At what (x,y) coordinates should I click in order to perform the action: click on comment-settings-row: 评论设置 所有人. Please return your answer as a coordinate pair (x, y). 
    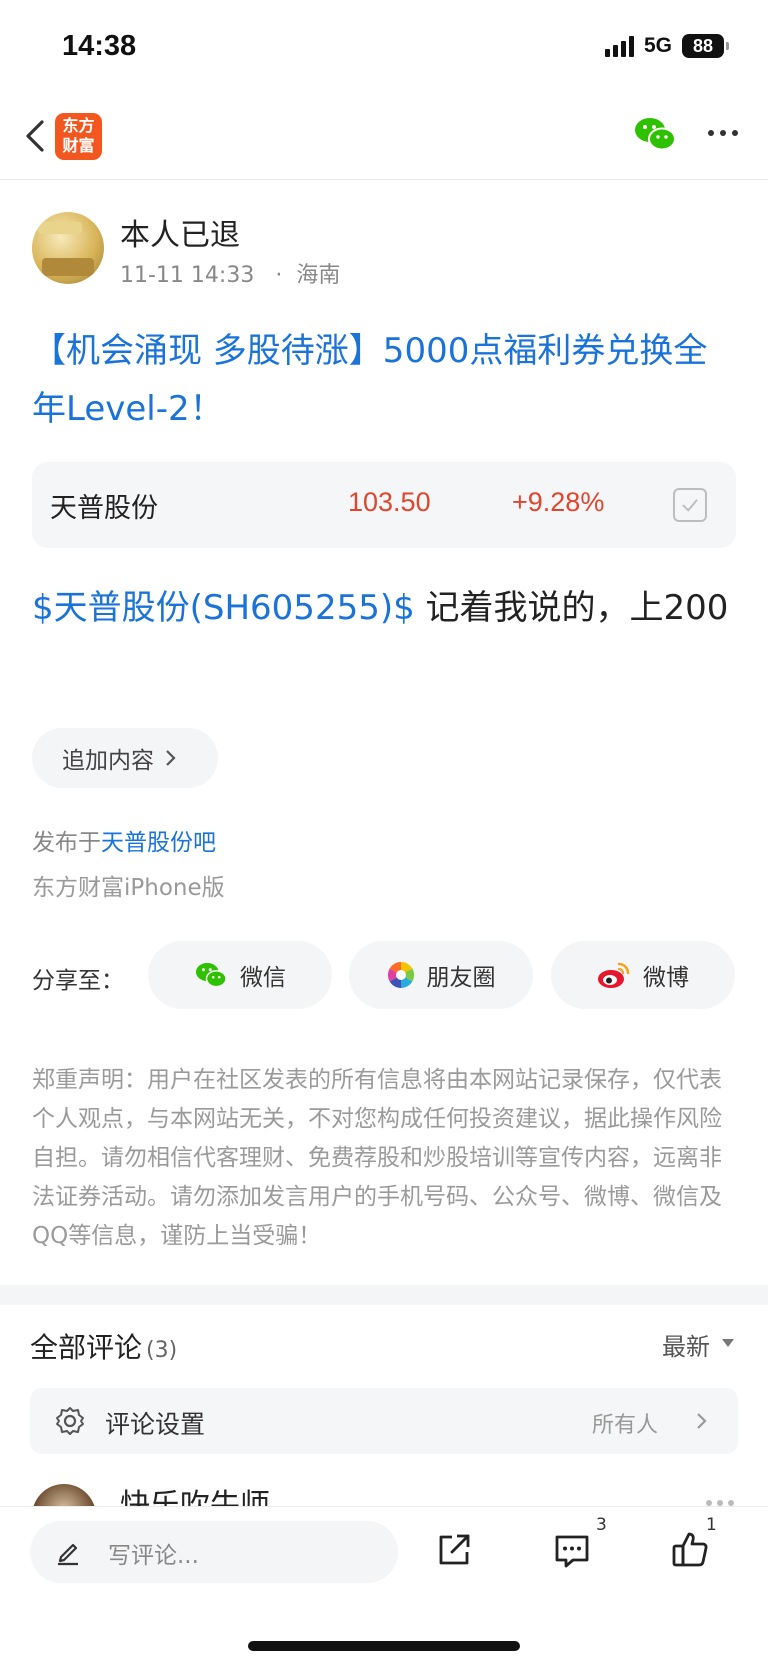
    Looking at the image, I should click on (384, 1421).